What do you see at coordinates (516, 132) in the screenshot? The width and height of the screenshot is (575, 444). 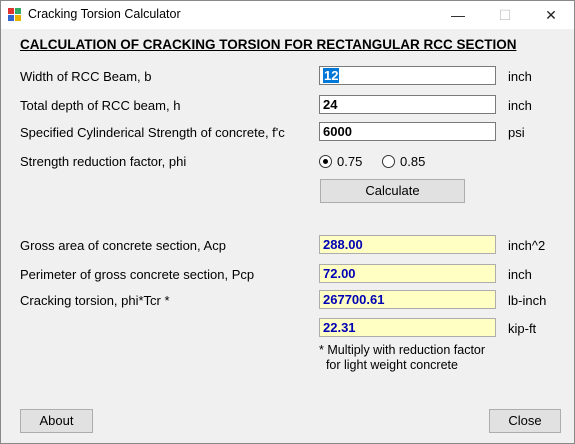 I see `fc-unit: psi` at bounding box center [516, 132].